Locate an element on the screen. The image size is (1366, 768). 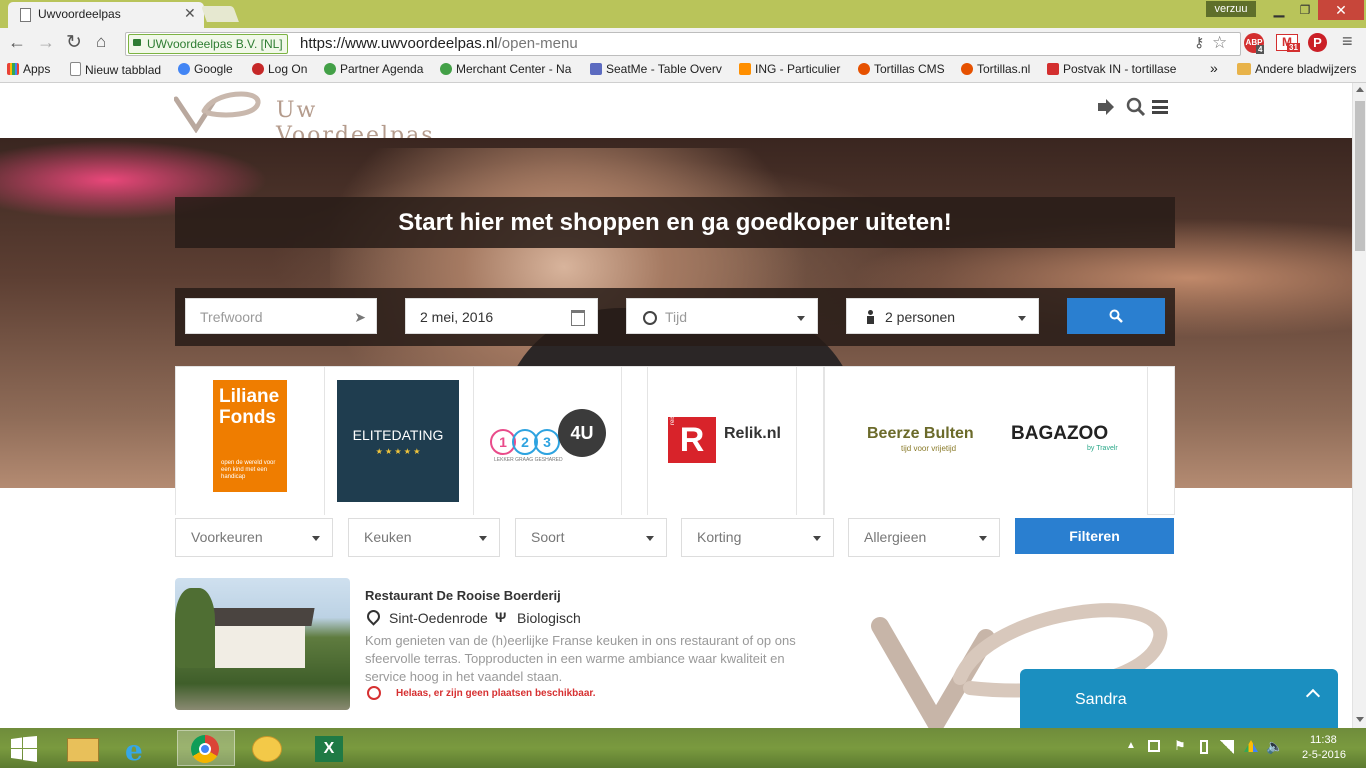
bookmark-tortillas-nl: Tortillas.nl is located at coordinates (995, 69).